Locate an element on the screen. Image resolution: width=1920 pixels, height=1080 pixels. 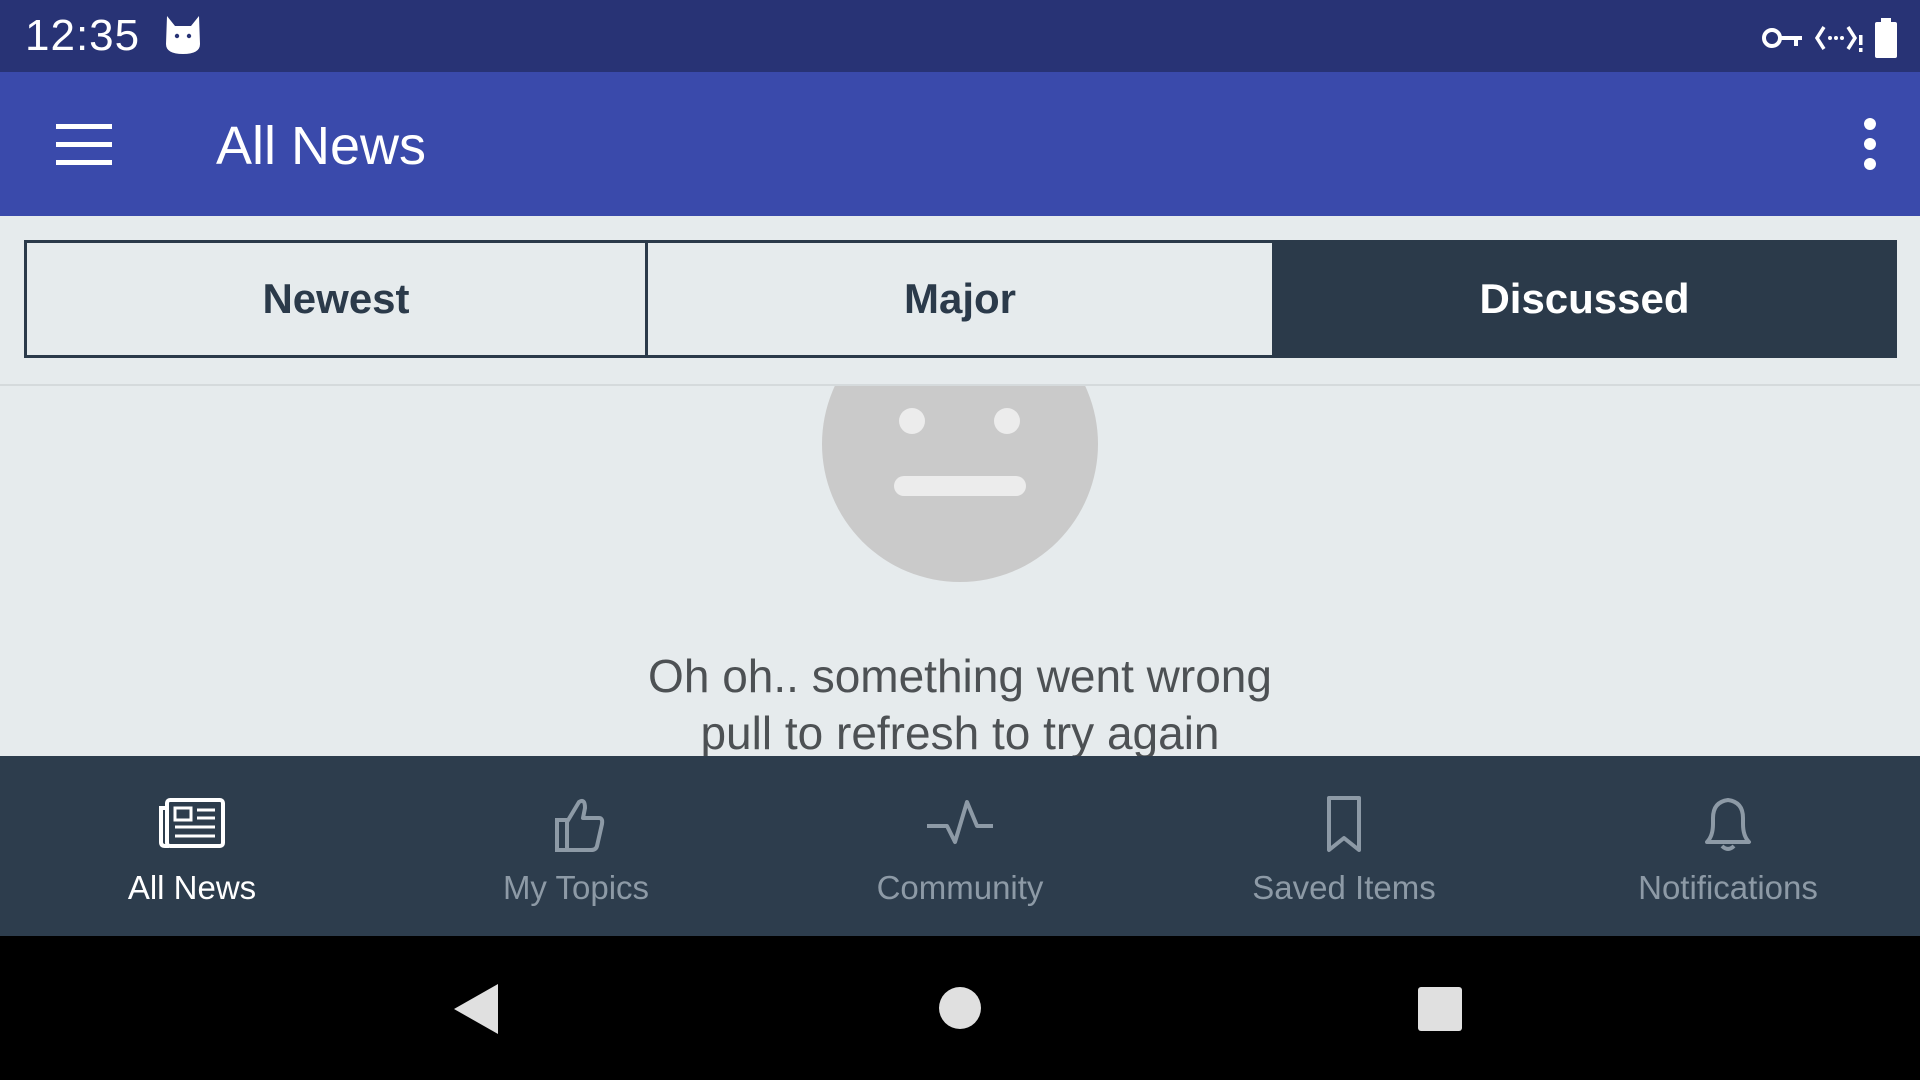
newspaper-icon is located at coordinates (192, 823).